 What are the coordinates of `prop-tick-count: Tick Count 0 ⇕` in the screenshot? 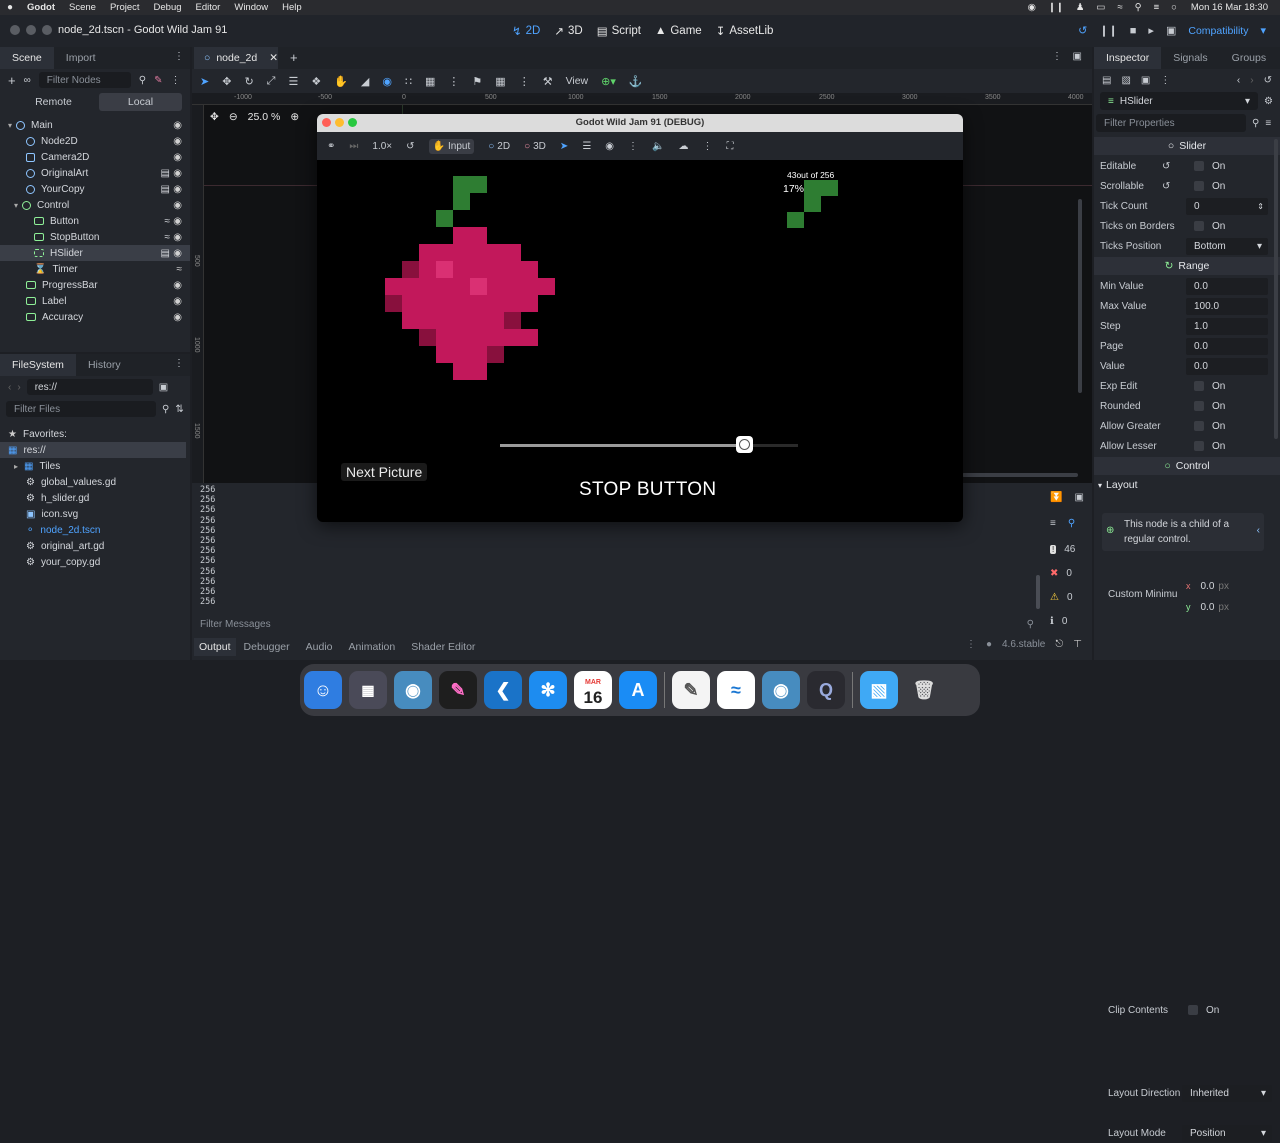 It's located at (1187, 206).